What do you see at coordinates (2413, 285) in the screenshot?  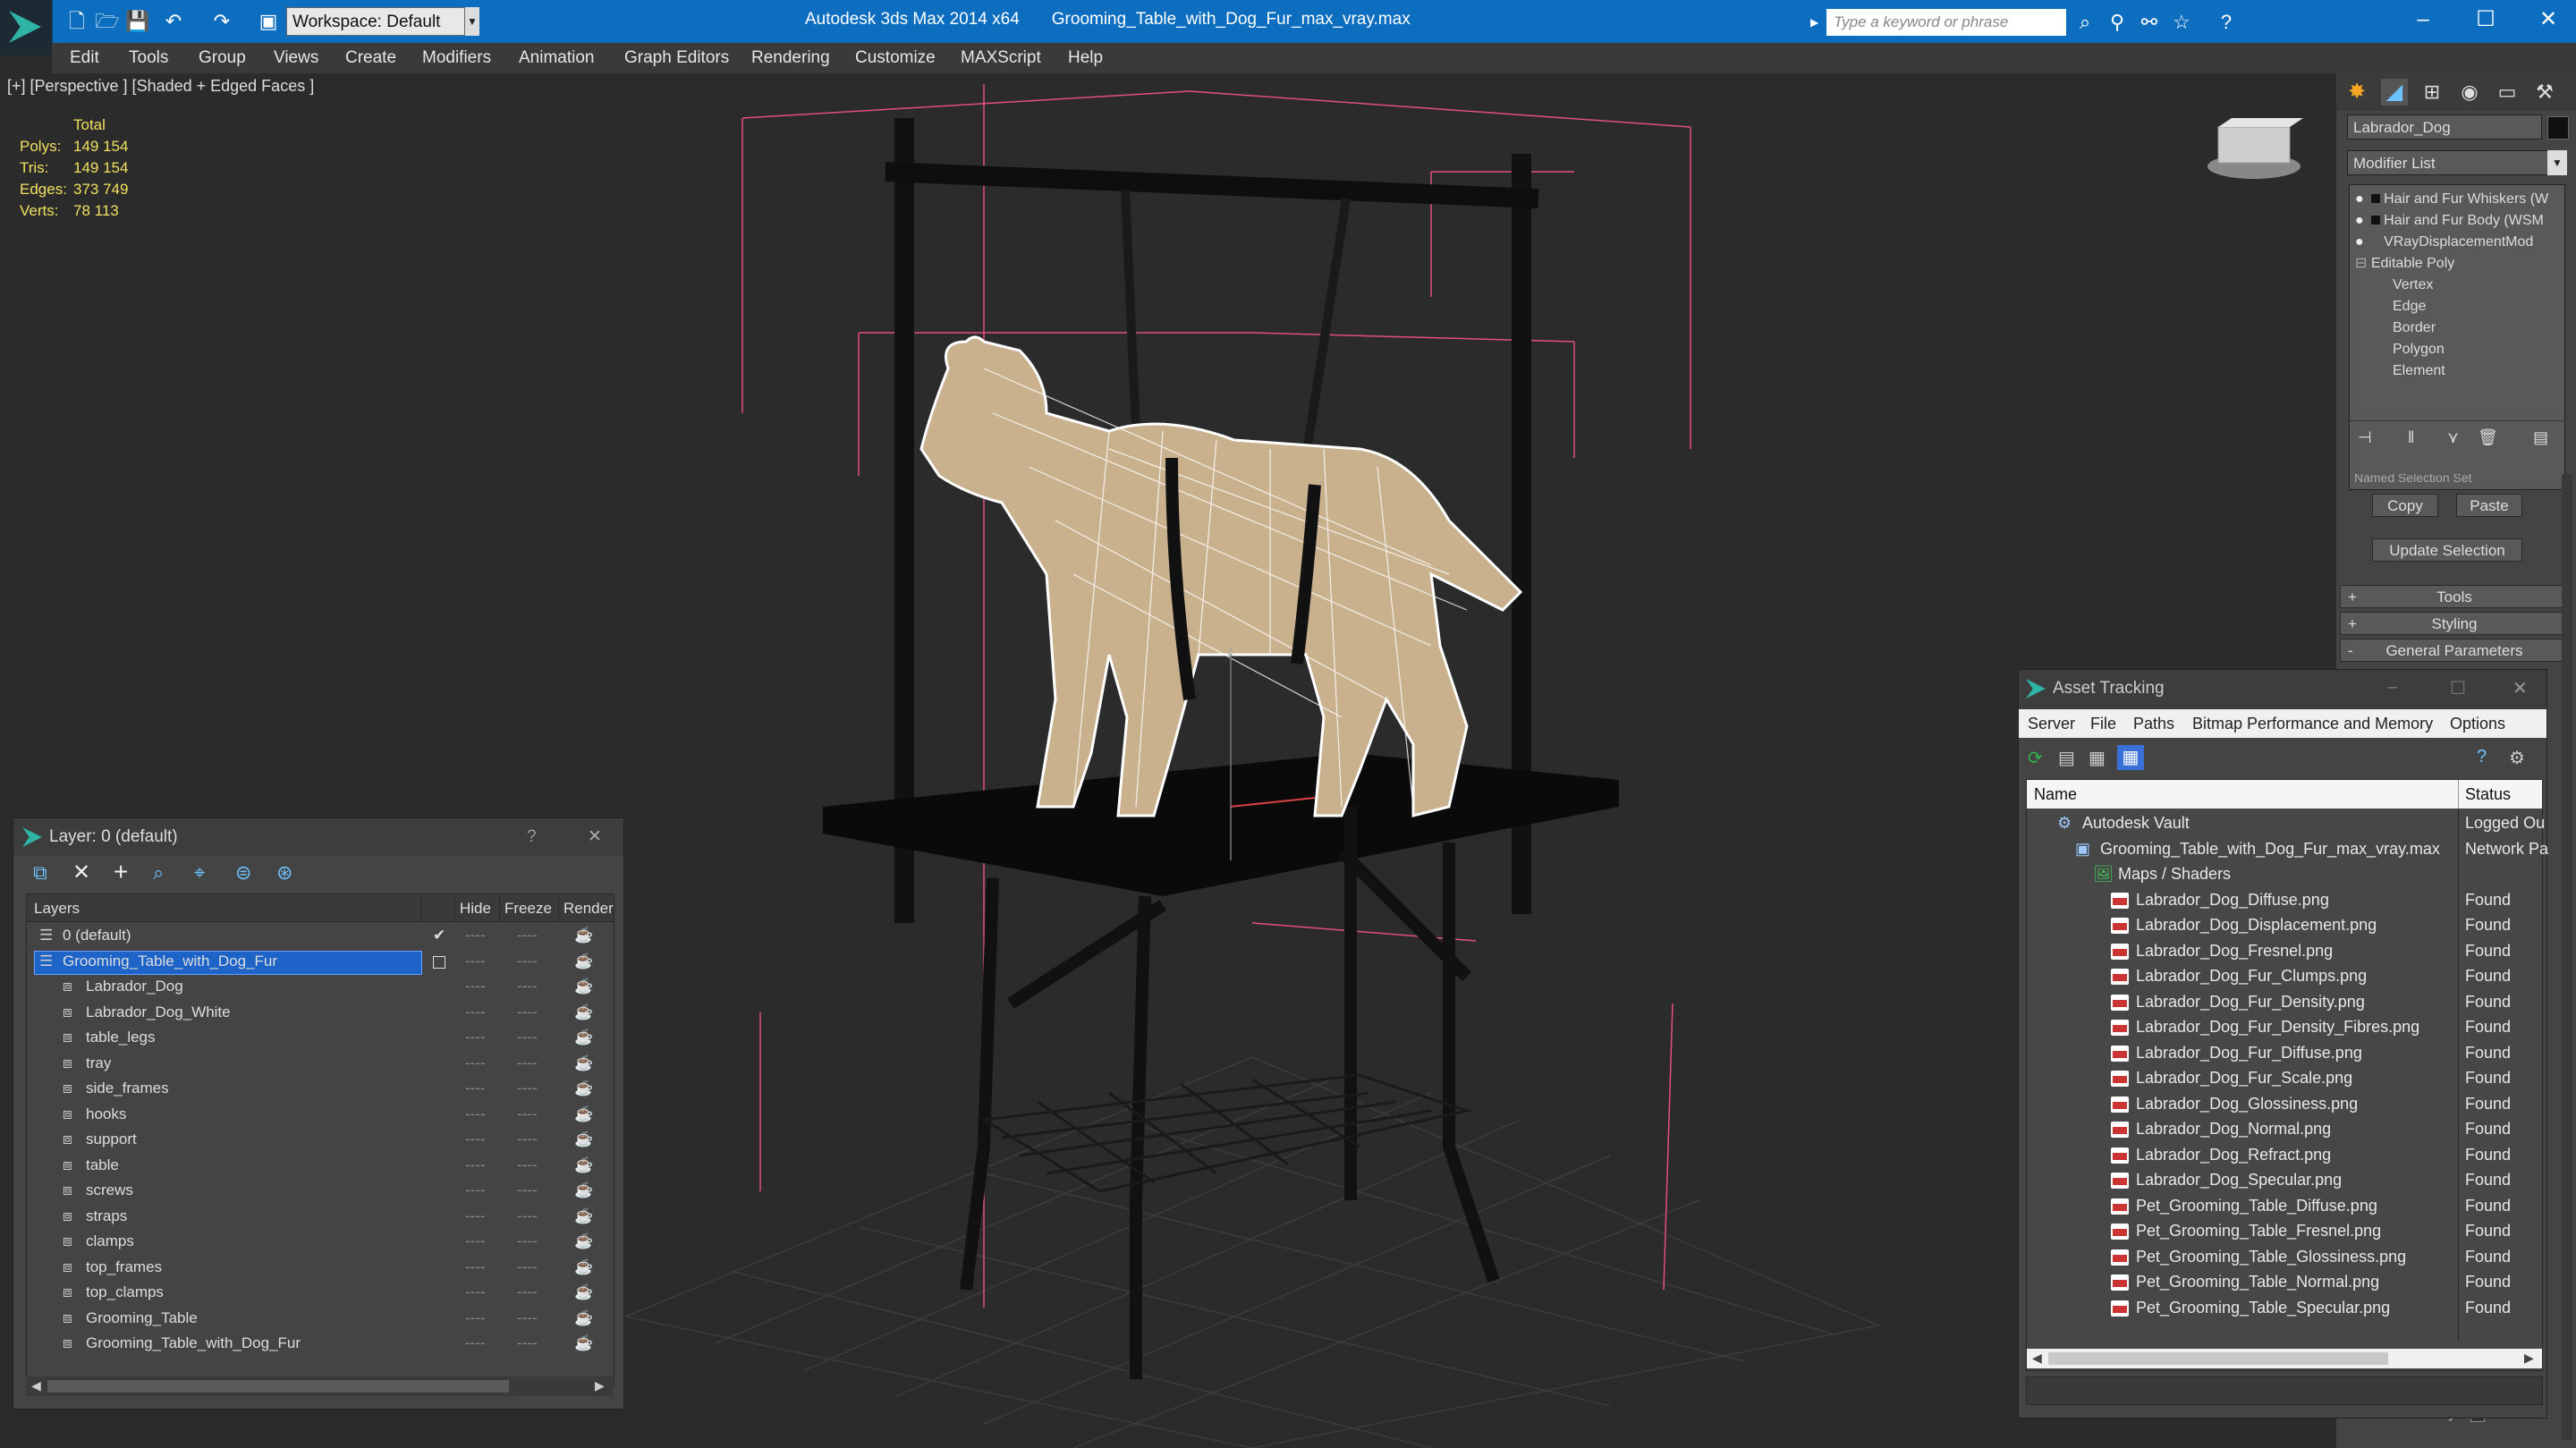 I see `stack-item-vertex: Vertex` at bounding box center [2413, 285].